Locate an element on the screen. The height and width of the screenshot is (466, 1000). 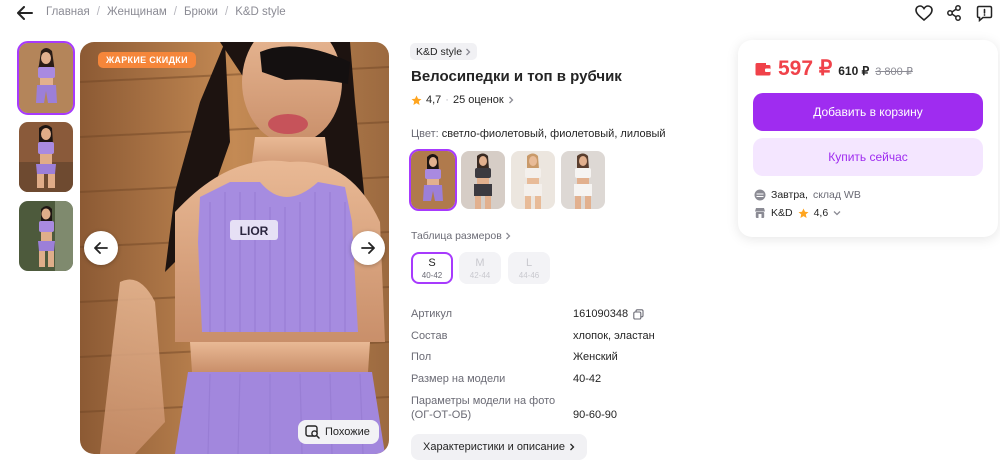
color-label: Цвет: is located at coordinates (425, 134).